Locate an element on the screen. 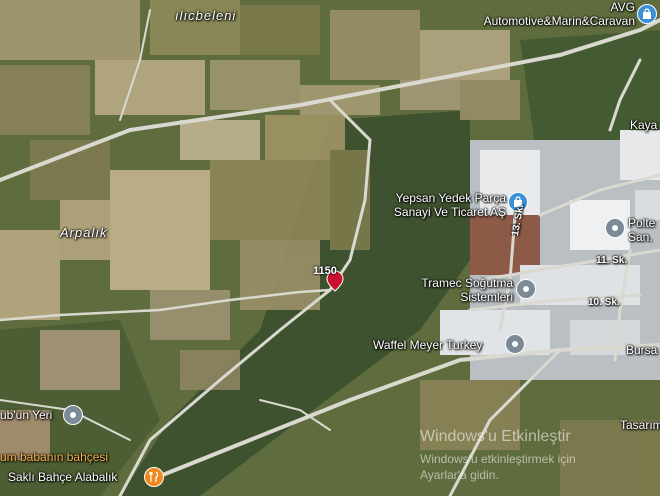  poi-sakli-bahce-label: Saklı Bahçe Alabalık is located at coordinates (62, 477).